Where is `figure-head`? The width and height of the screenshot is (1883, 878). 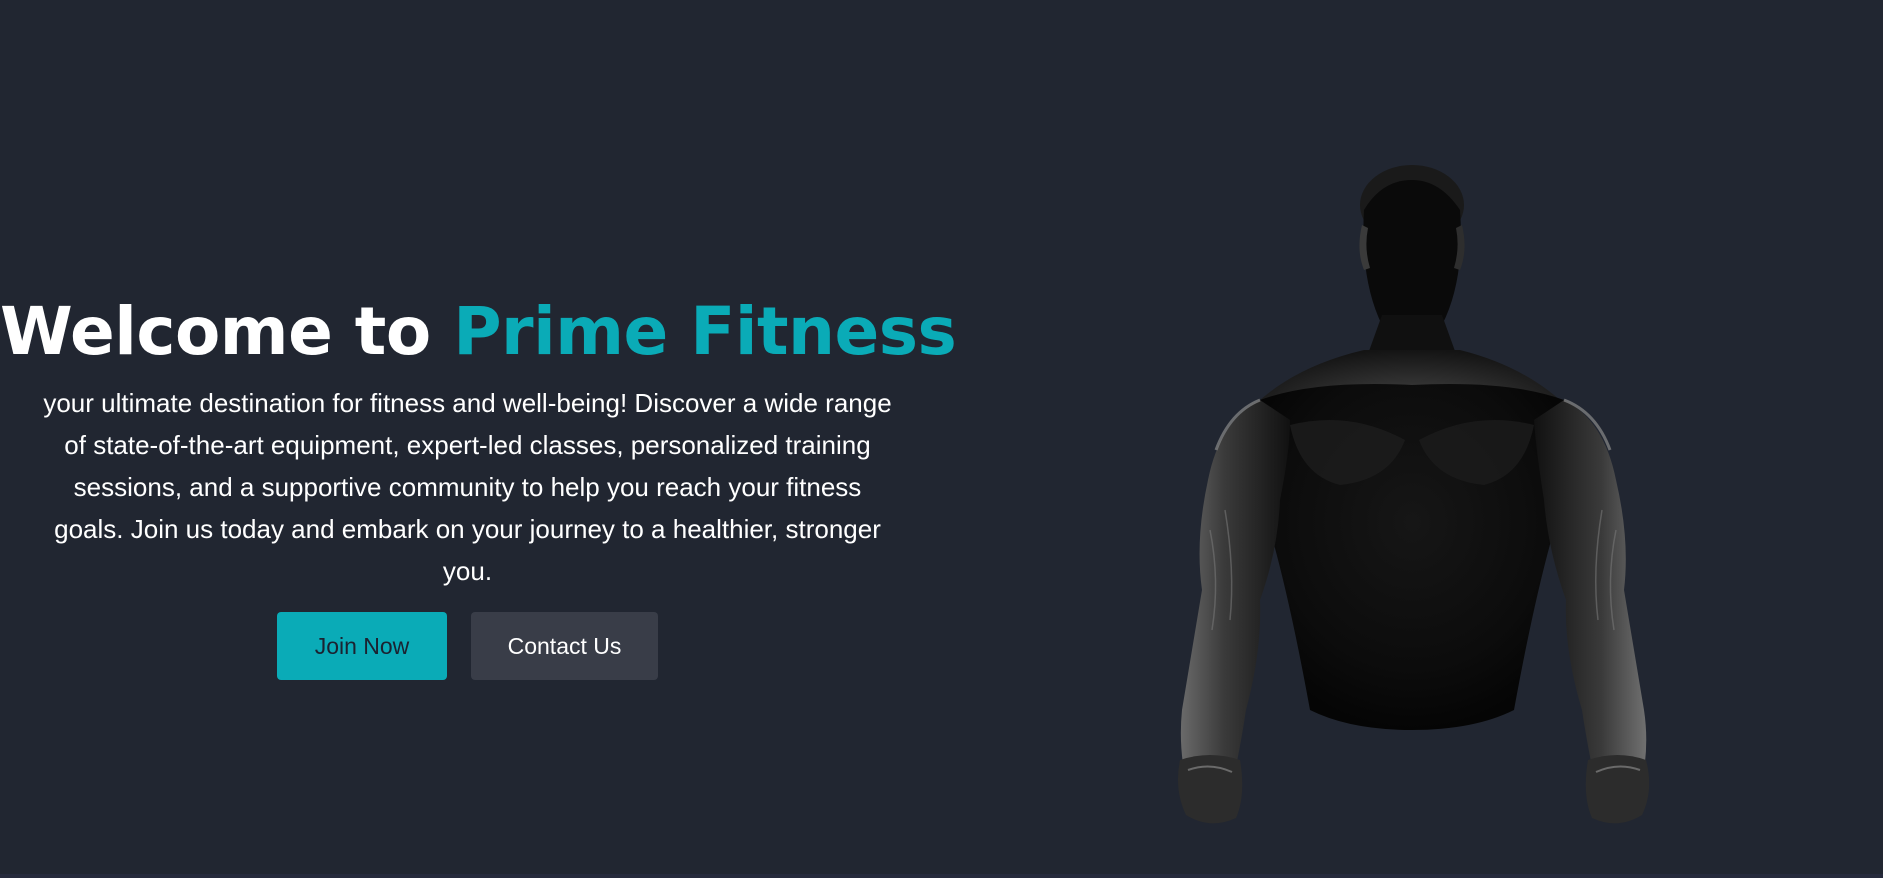 figure-head is located at coordinates (1412, 251).